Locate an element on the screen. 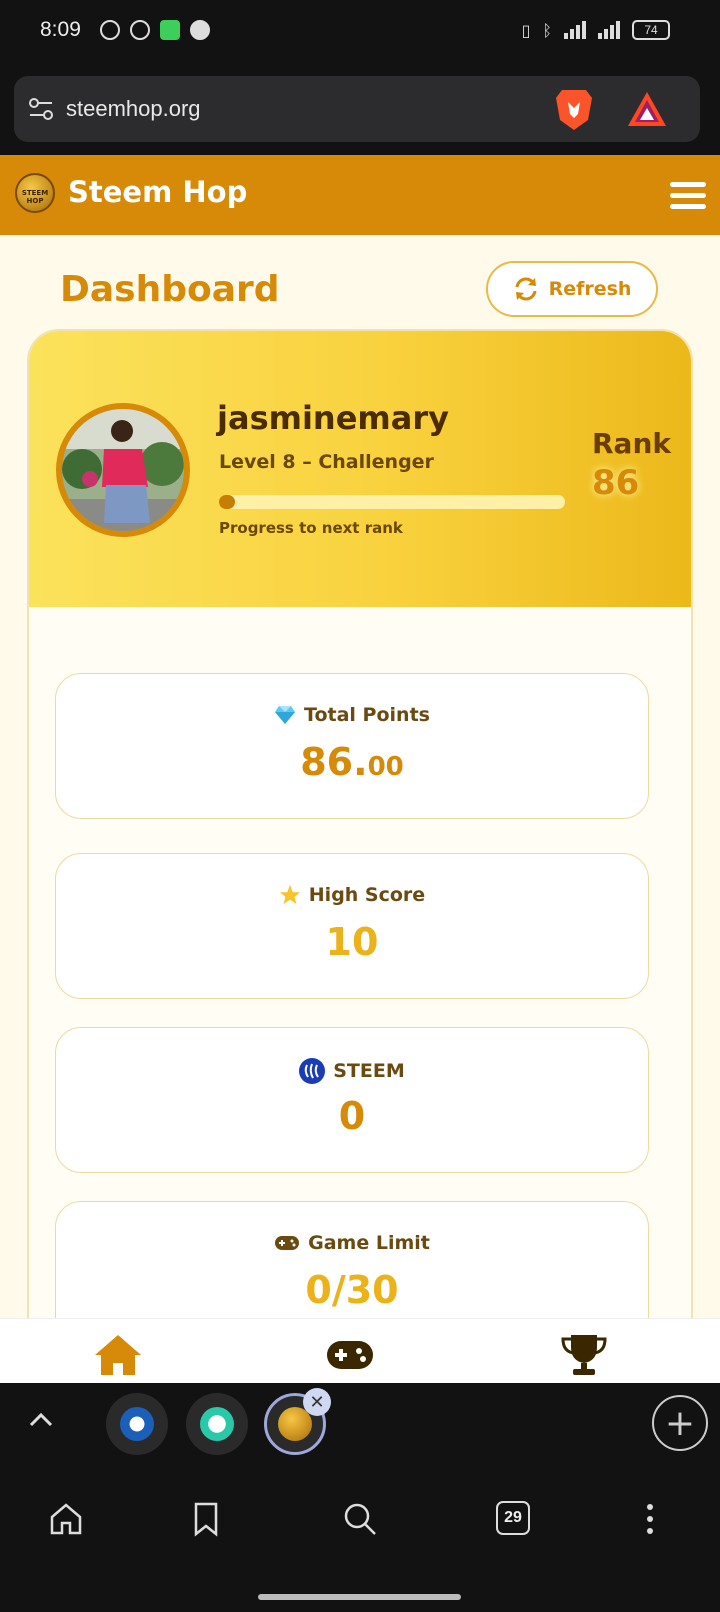 The image size is (720, 1612). refresh-button: Refresh is located at coordinates (572, 289).